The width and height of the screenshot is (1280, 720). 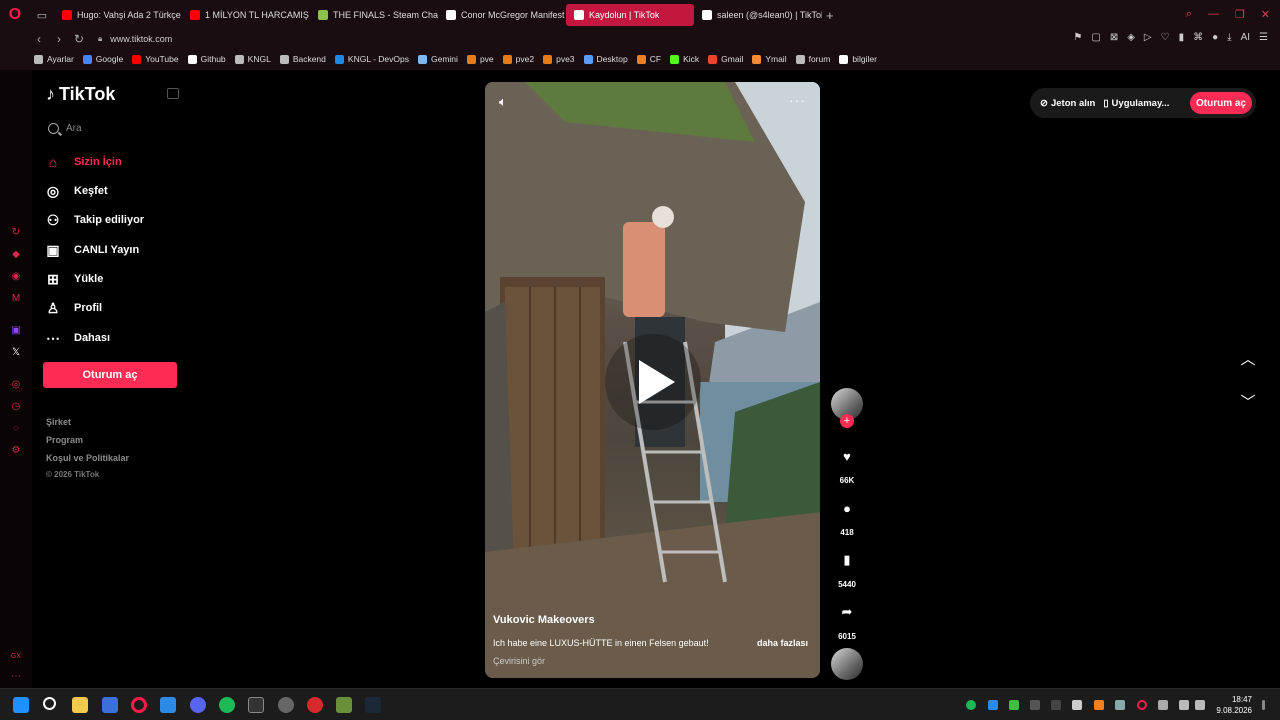 What do you see at coordinates (847, 664) in the screenshot?
I see `music-disc-avatar` at bounding box center [847, 664].